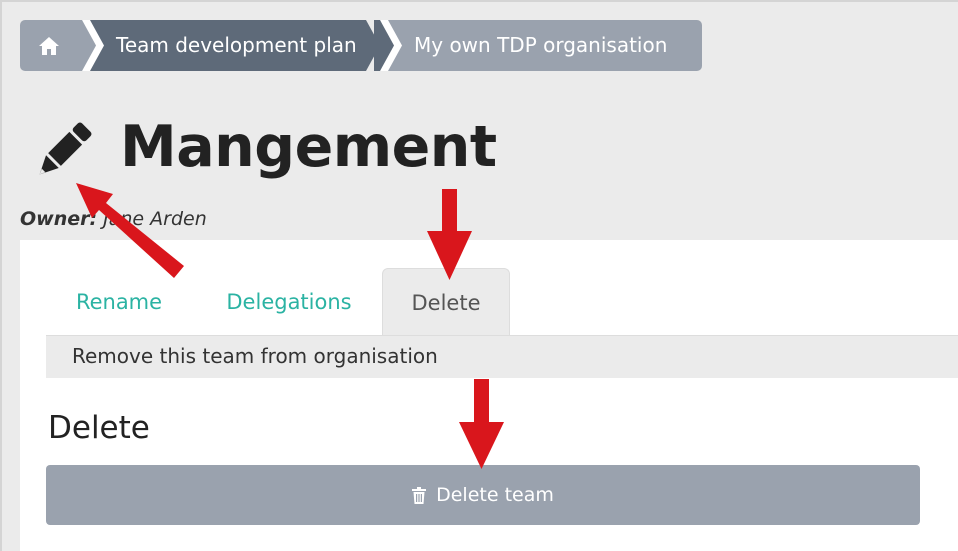  Describe the element at coordinates (63, 151) in the screenshot. I see `pencil-icon` at that location.